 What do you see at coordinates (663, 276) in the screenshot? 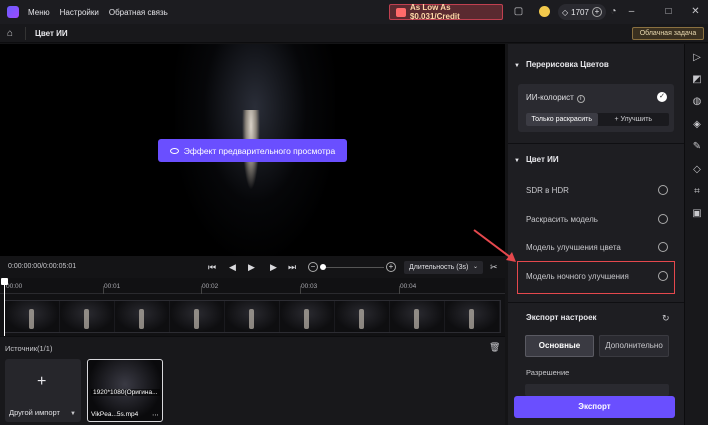
I see `radio-night-enhance-model` at bounding box center [663, 276].